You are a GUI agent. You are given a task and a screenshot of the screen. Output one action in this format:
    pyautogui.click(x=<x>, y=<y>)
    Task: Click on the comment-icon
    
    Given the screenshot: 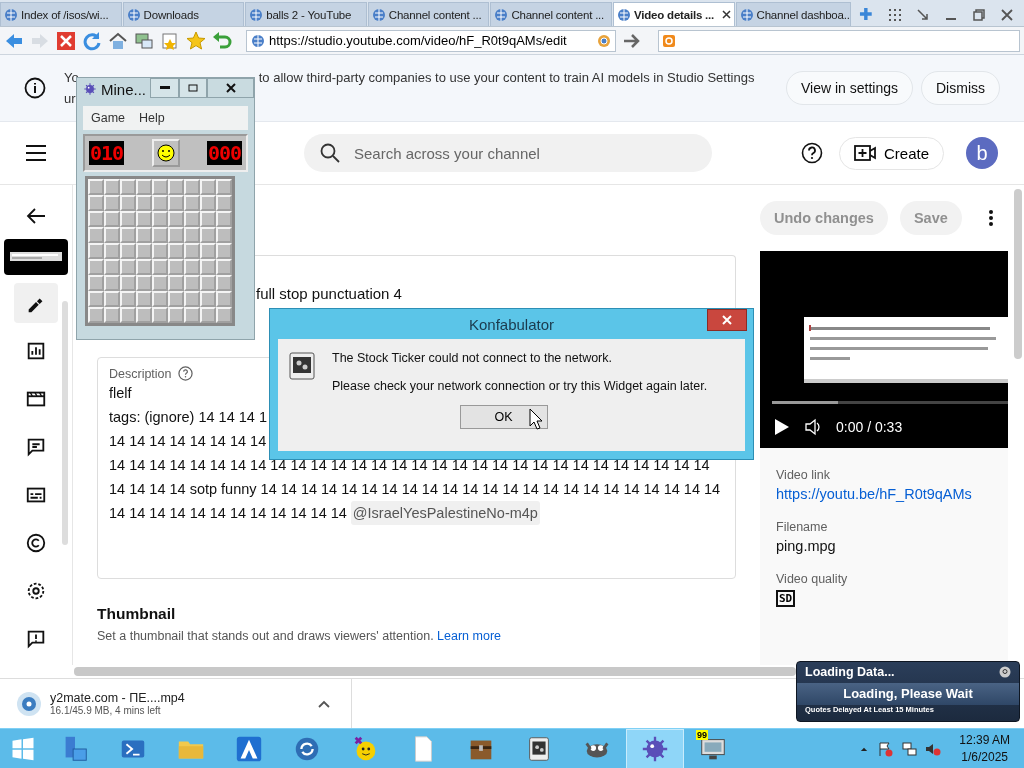 What is the action you would take?
    pyautogui.click(x=36, y=447)
    